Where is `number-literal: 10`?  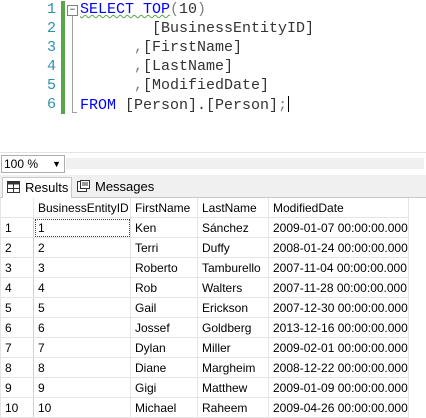
number-literal: 10 is located at coordinates (188, 9).